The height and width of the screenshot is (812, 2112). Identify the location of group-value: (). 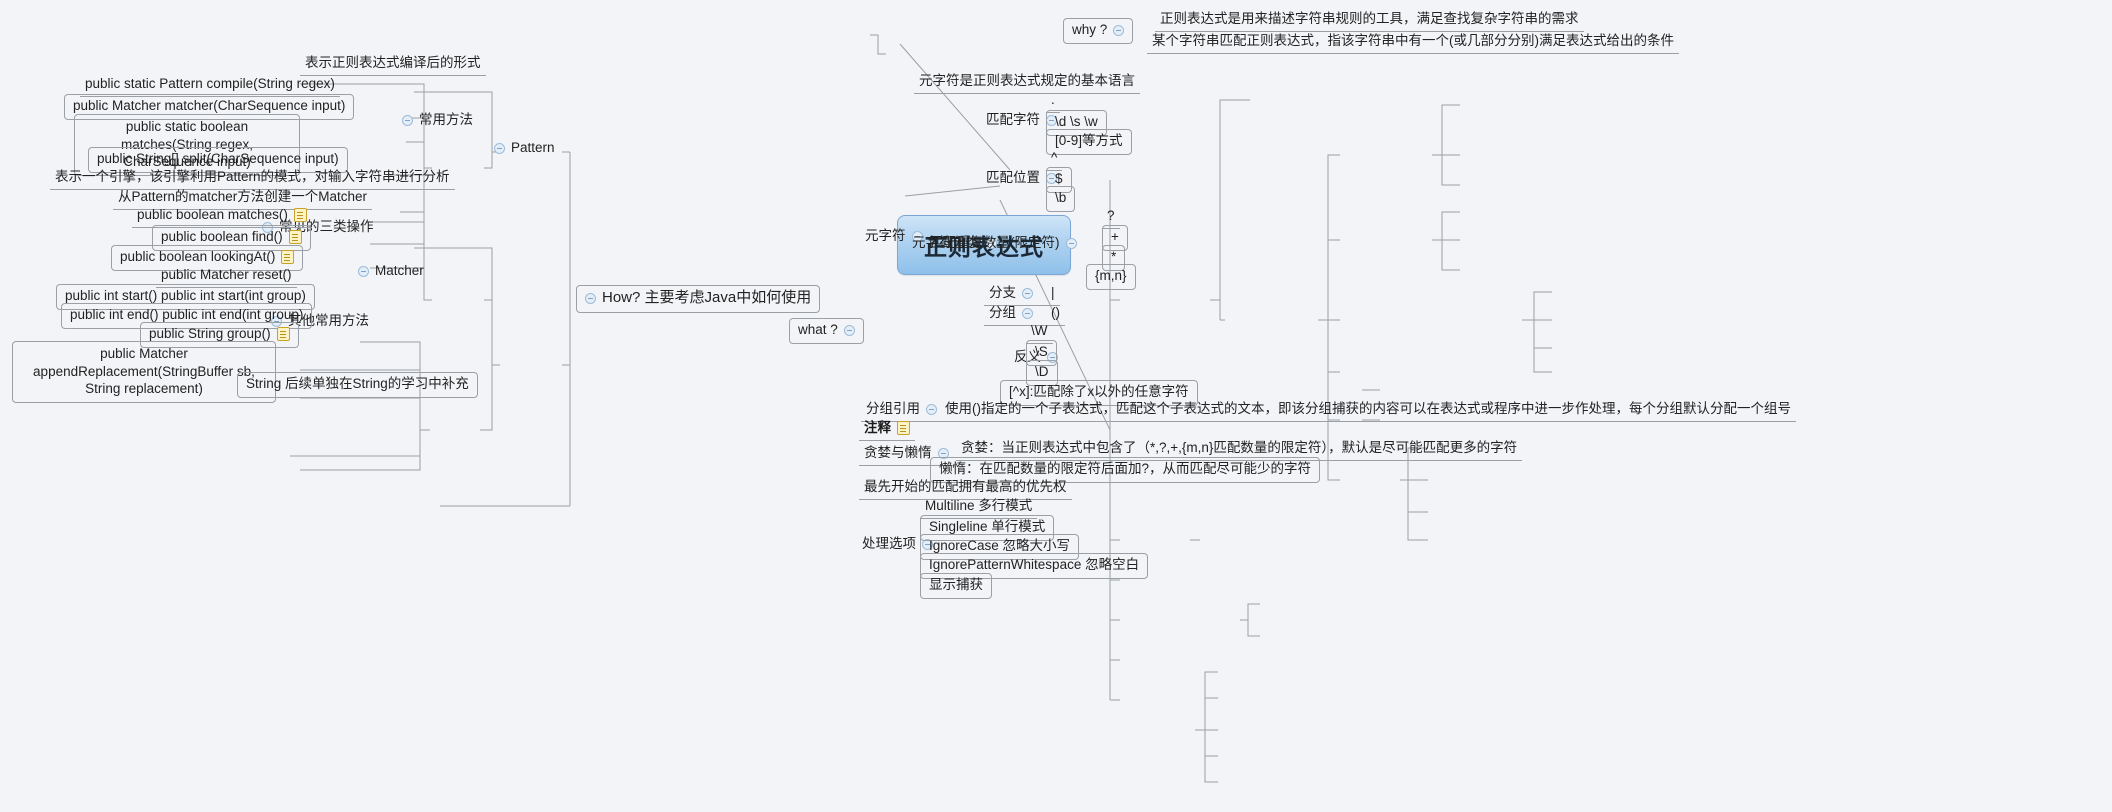
(1055, 312).